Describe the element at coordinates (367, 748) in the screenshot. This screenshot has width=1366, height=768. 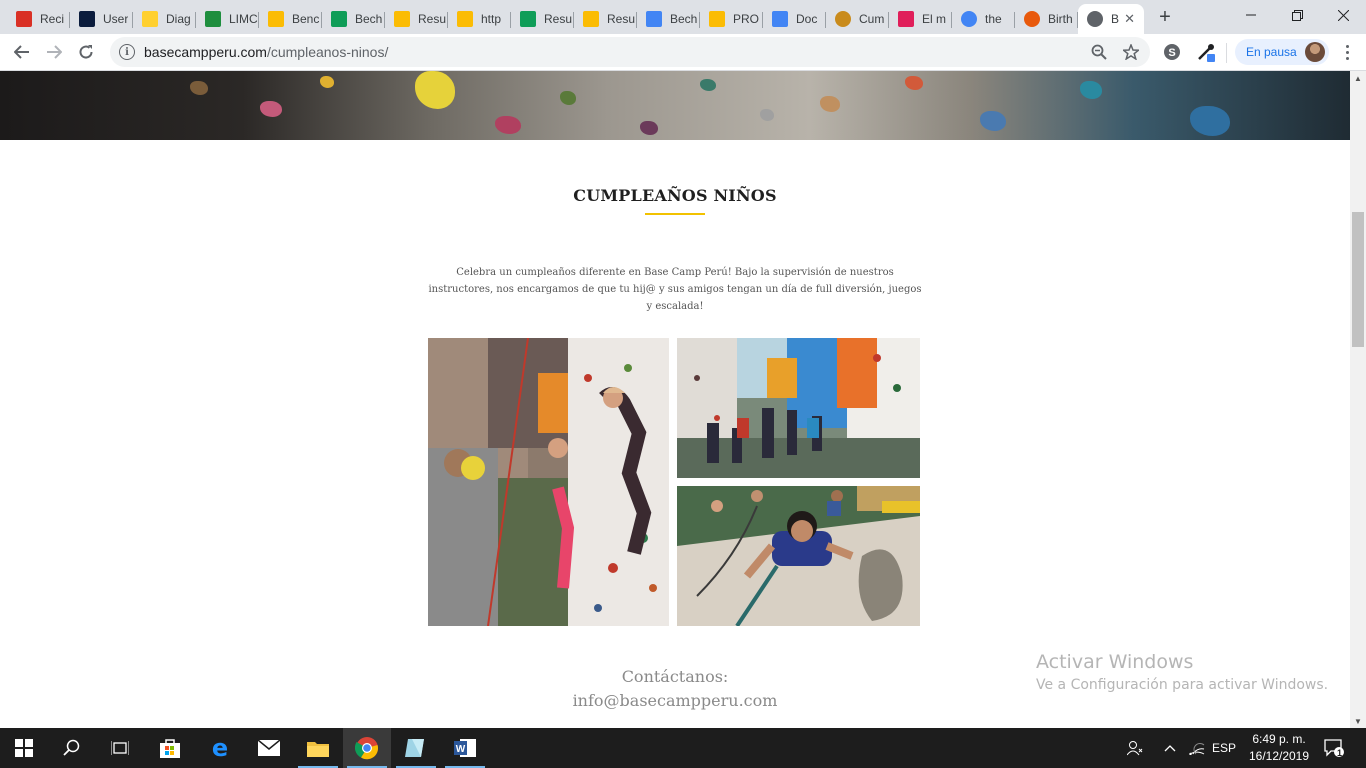
I see `chrome-app-button` at that location.